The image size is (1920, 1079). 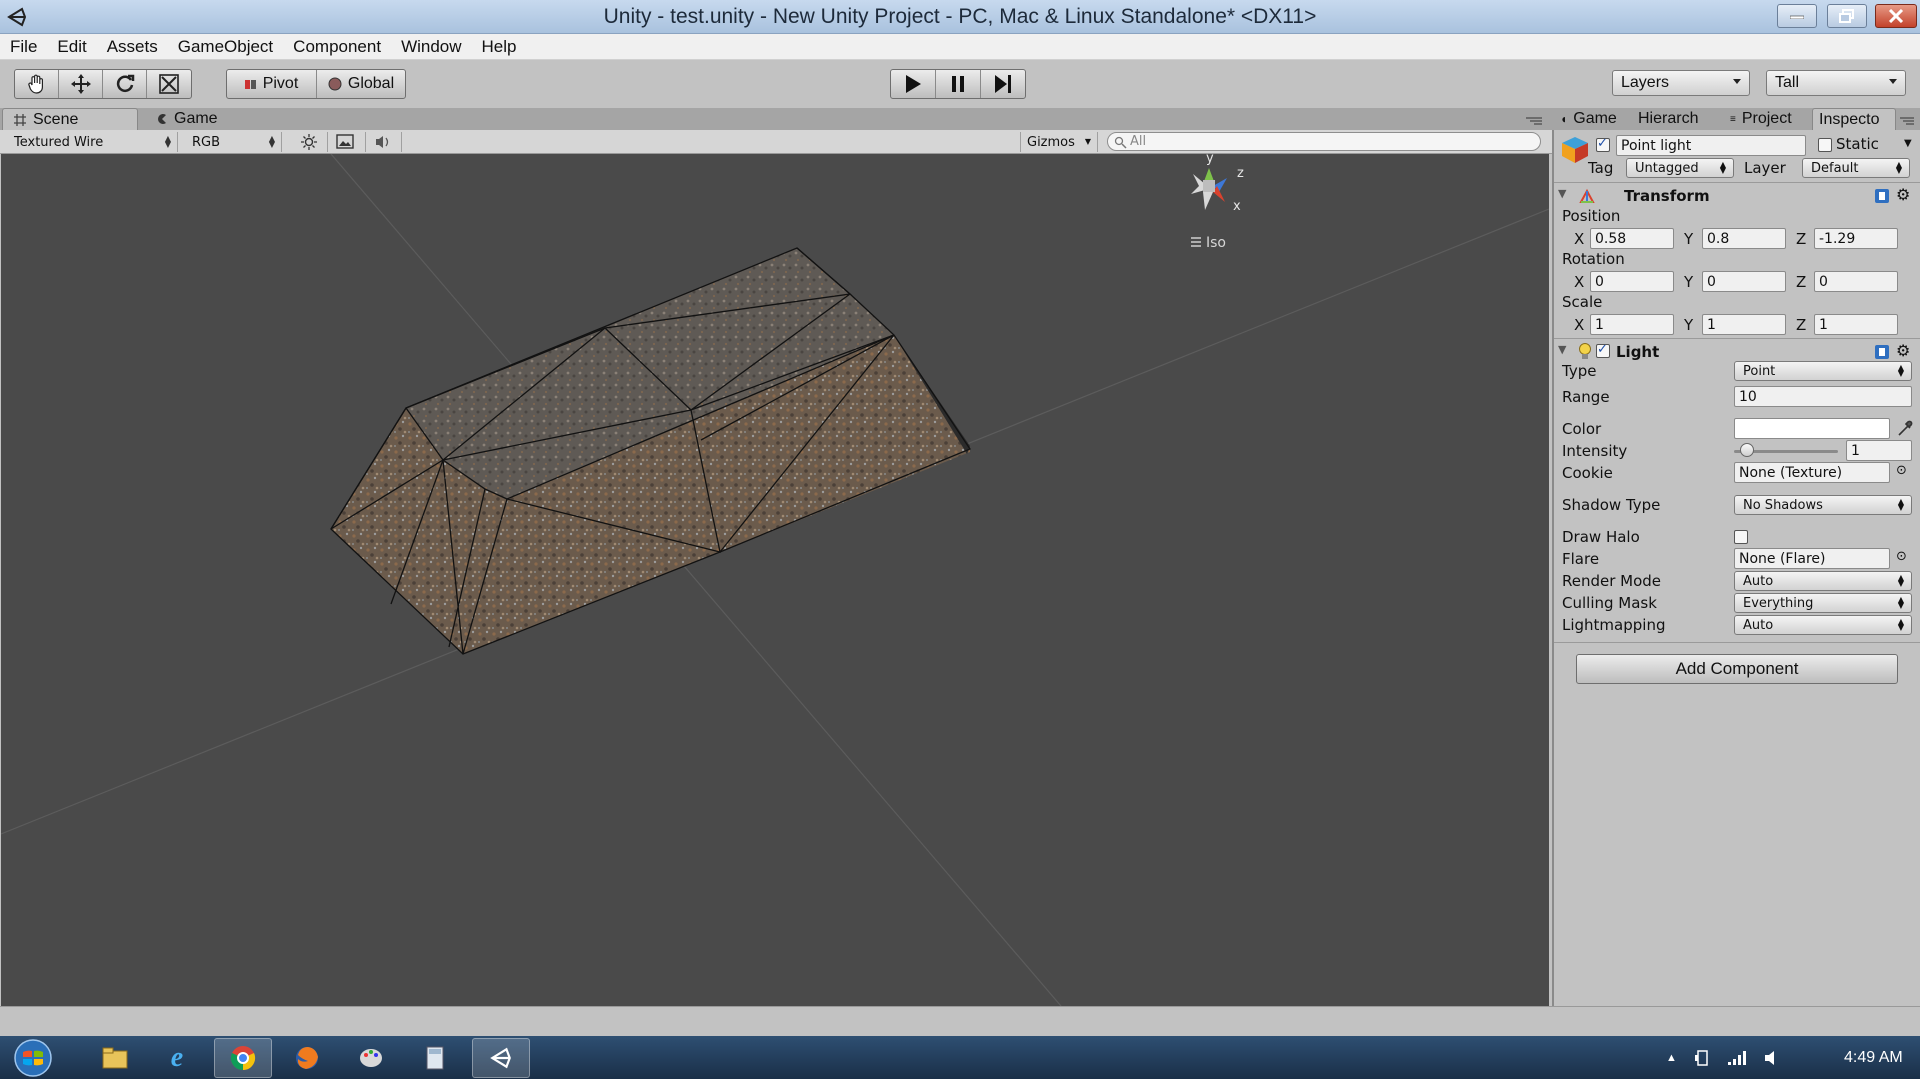 What do you see at coordinates (1588, 119) in the screenshot?
I see `tab-game-2: ◖ Game` at bounding box center [1588, 119].